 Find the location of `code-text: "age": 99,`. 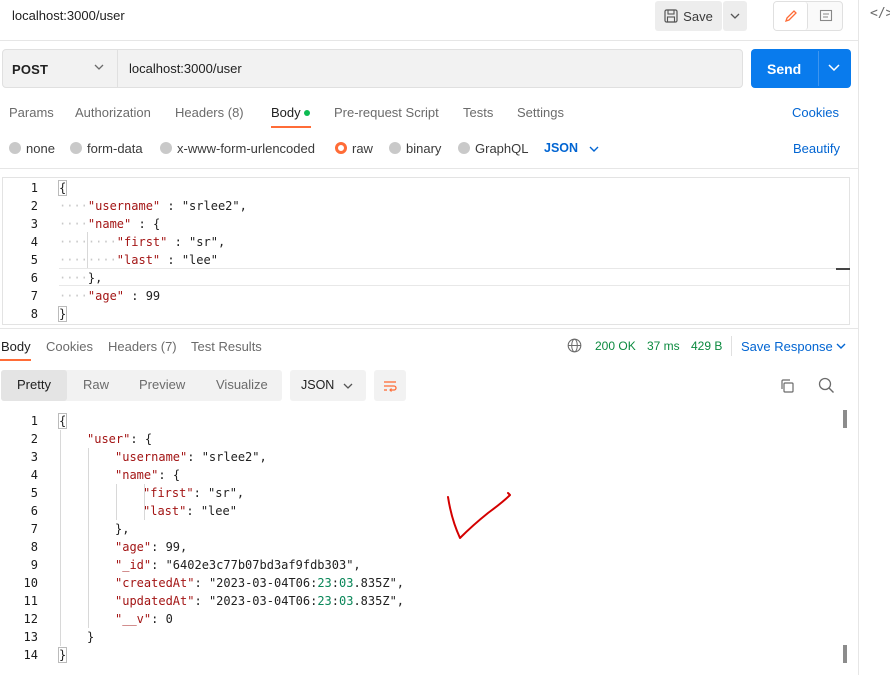

code-text: "age": 99, is located at coordinates (151, 547).